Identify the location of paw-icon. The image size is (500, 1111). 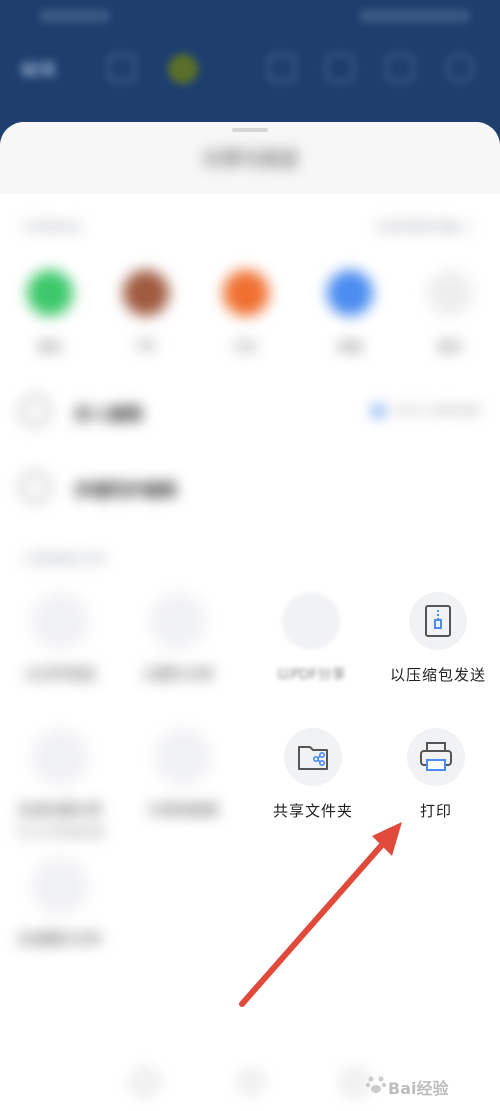
(376, 1084).